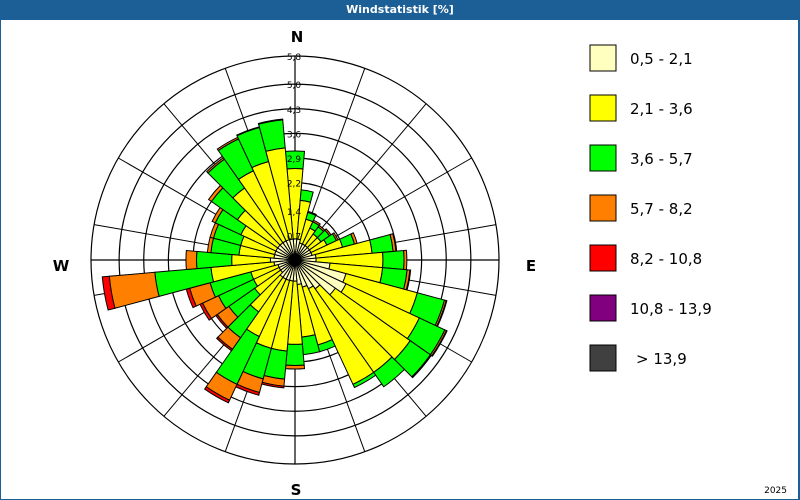 The height and width of the screenshot is (500, 800). Describe the element at coordinates (666, 259) in the screenshot. I see `legend-label: 8,2 - 10,8` at that location.